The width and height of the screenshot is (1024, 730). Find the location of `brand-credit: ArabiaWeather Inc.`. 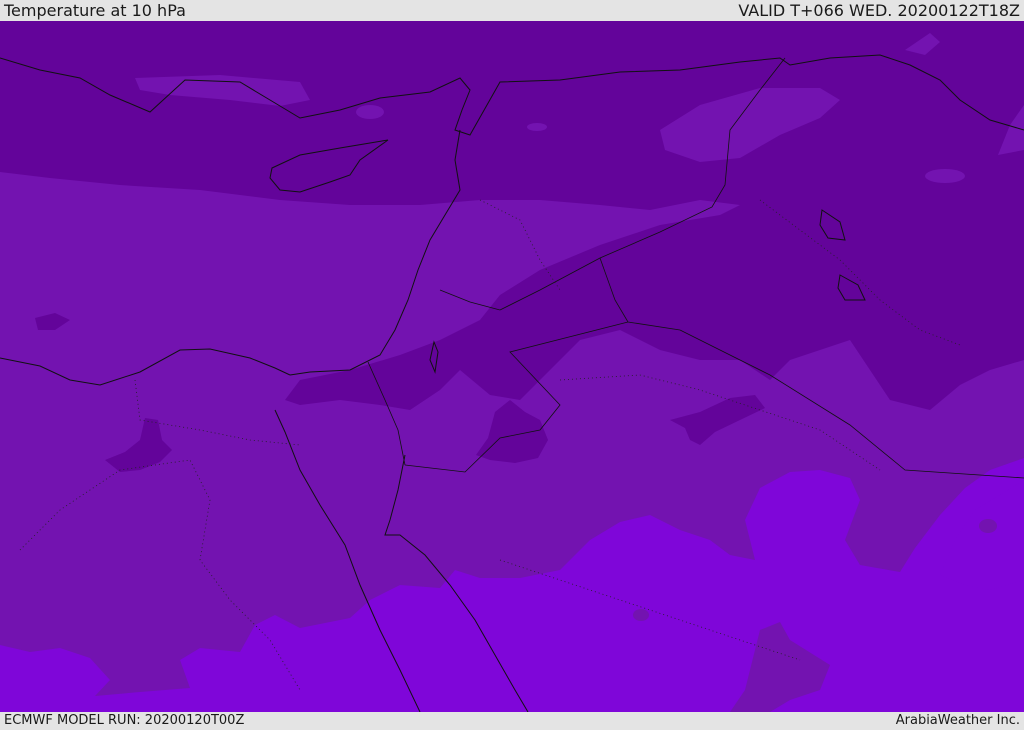

brand-credit: ArabiaWeather Inc. is located at coordinates (957, 720).